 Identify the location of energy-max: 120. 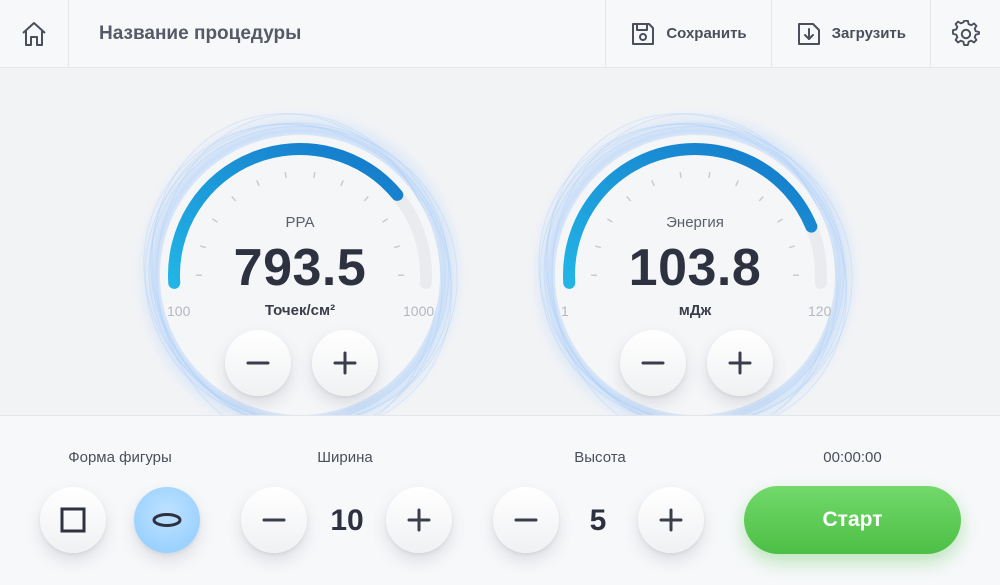
(820, 311).